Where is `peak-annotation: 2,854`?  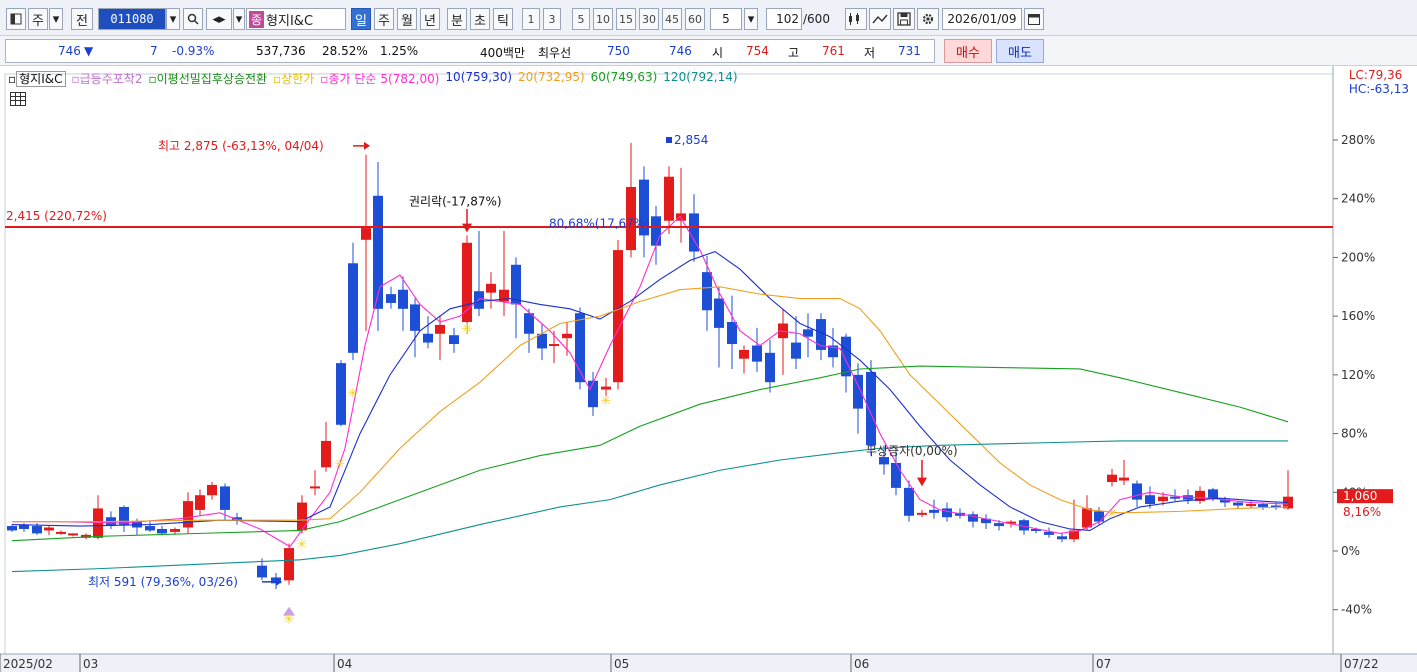
peak-annotation: 2,854 is located at coordinates (691, 140).